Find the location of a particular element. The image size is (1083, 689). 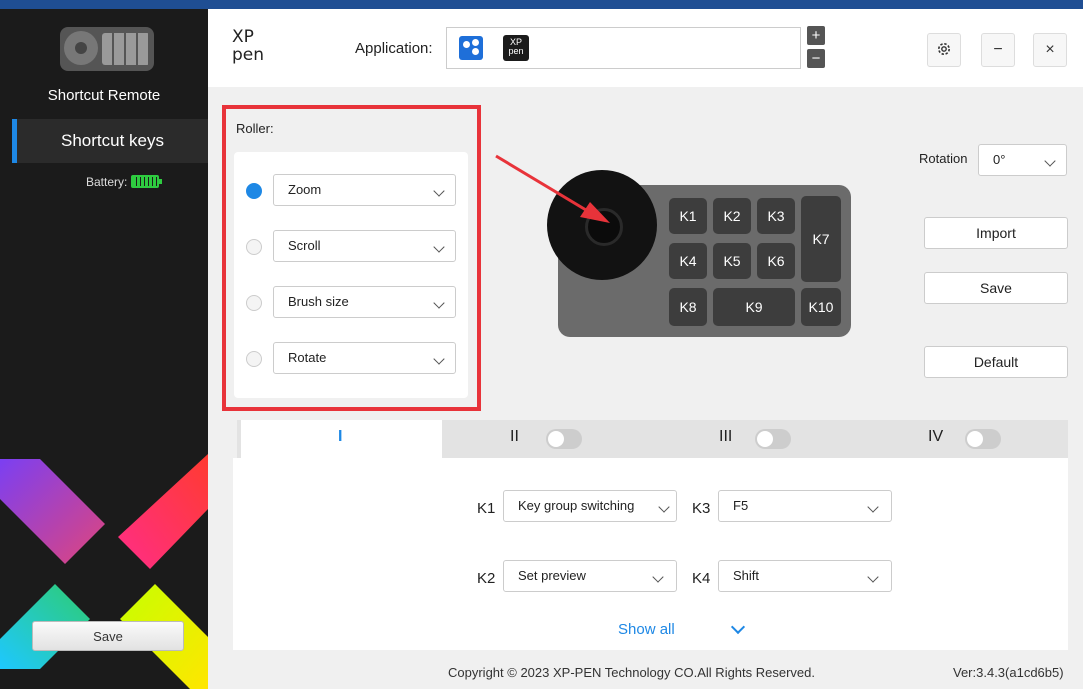

minimize-button: − is located at coordinates (998, 50).